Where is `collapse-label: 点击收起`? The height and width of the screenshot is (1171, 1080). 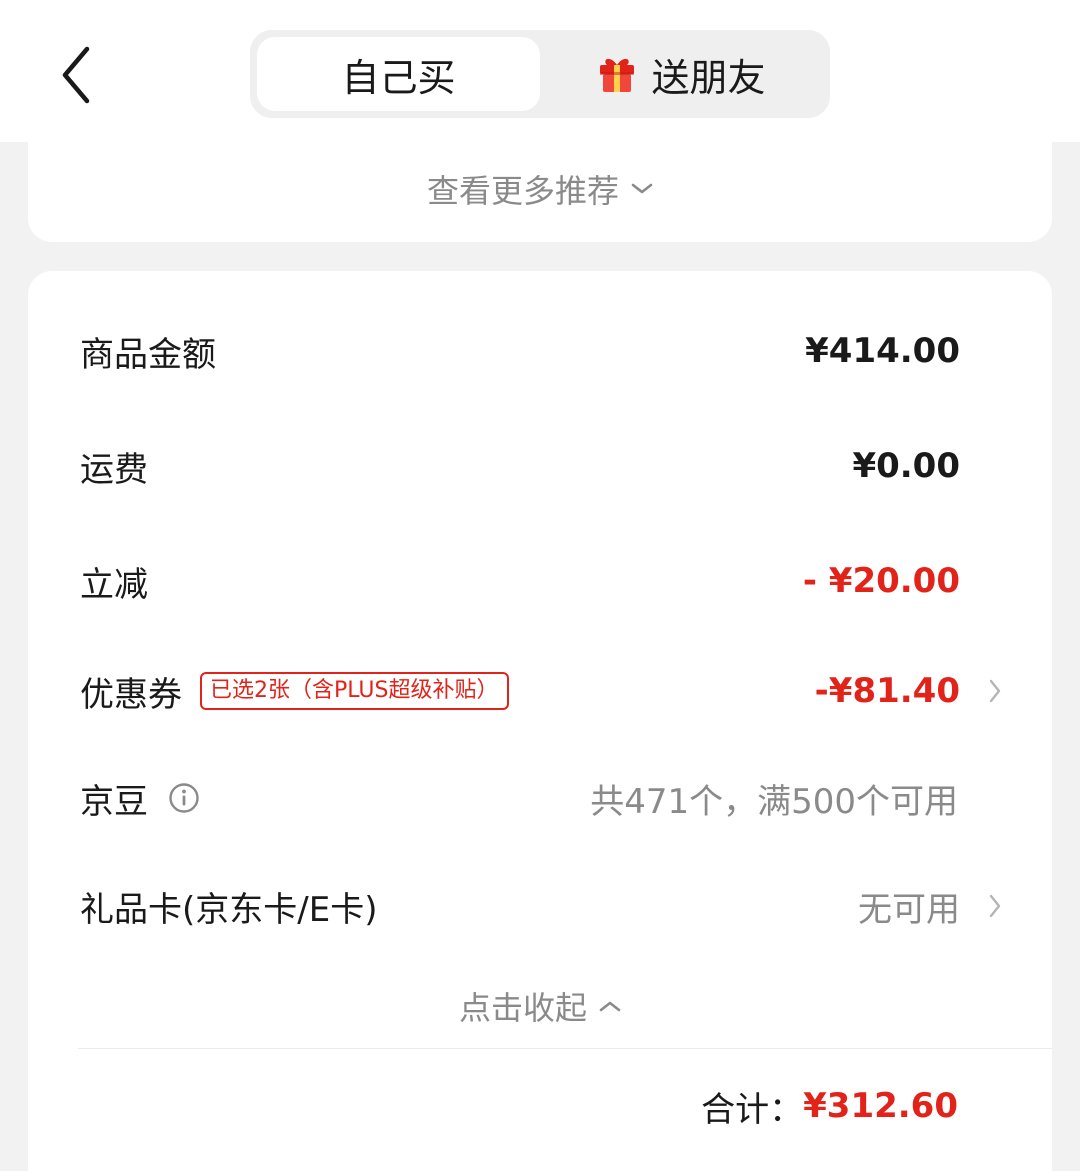
collapse-label: 点击收起 is located at coordinates (522, 1008).